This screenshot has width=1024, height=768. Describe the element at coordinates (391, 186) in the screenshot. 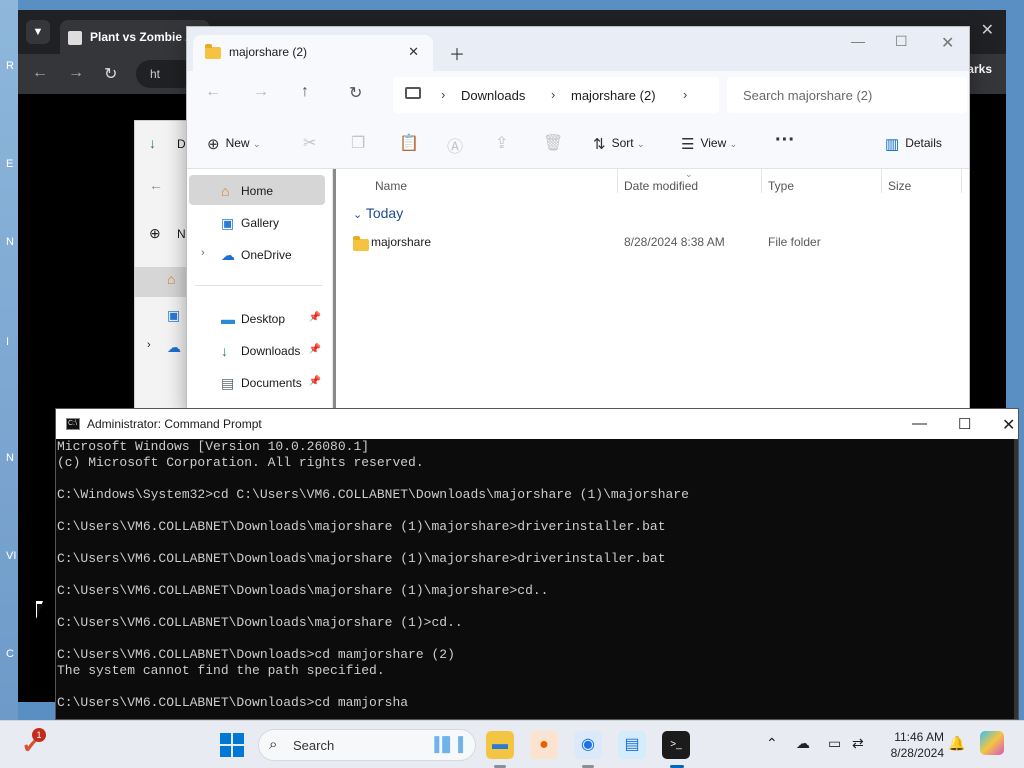

I see `column-header-name: Name` at that location.